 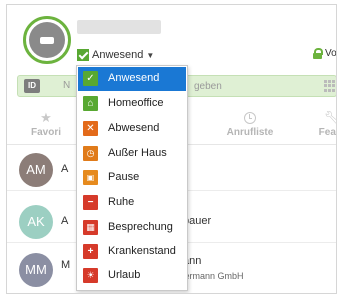 I want to click on status-option-urlaub: Urlaub, so click(x=132, y=276).